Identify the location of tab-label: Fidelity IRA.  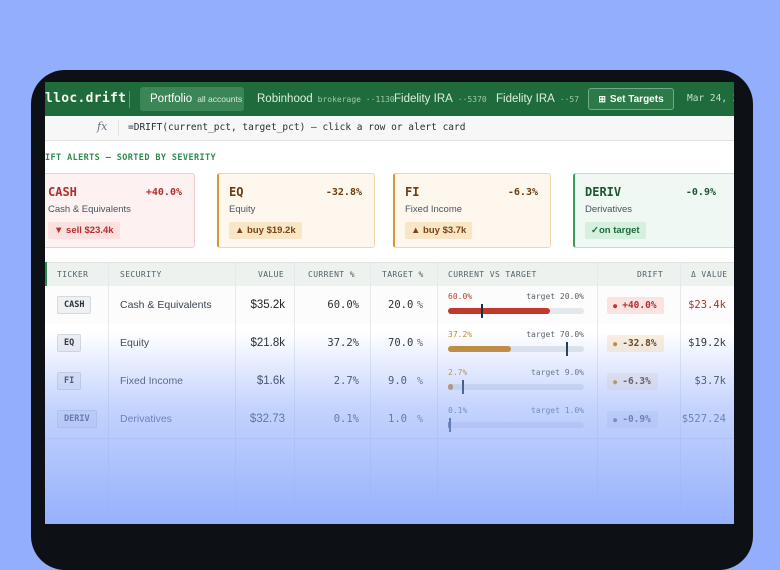
(423, 99).